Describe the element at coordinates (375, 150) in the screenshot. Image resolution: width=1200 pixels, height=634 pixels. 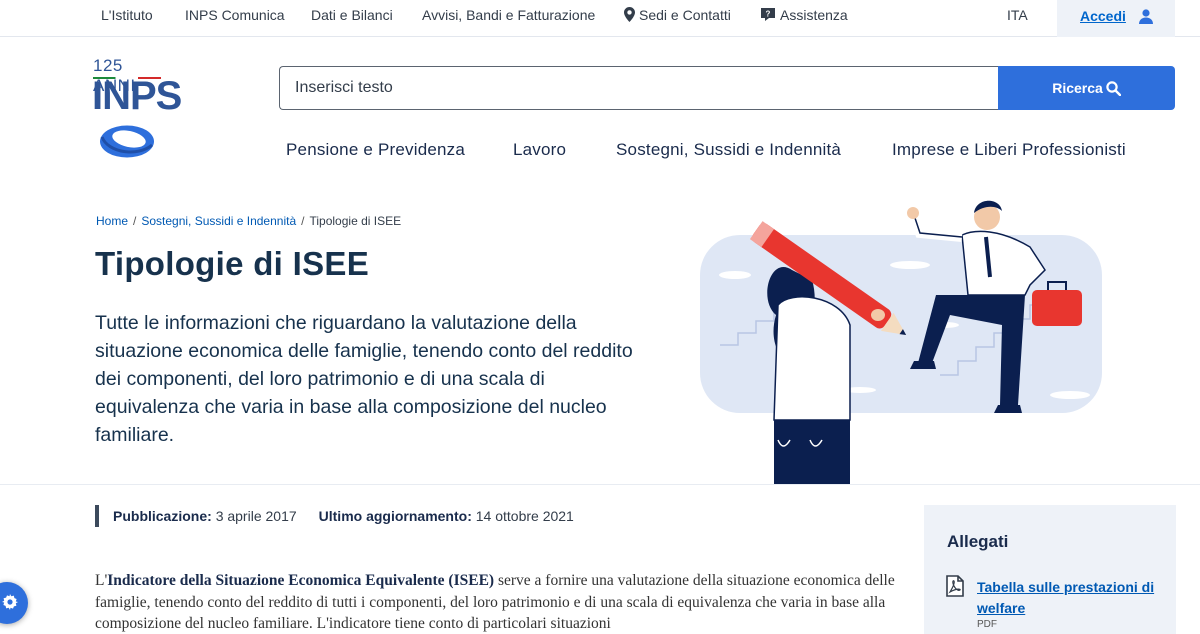
I see `nav-pensione-previdenza: Pensione e Previdenza` at that location.